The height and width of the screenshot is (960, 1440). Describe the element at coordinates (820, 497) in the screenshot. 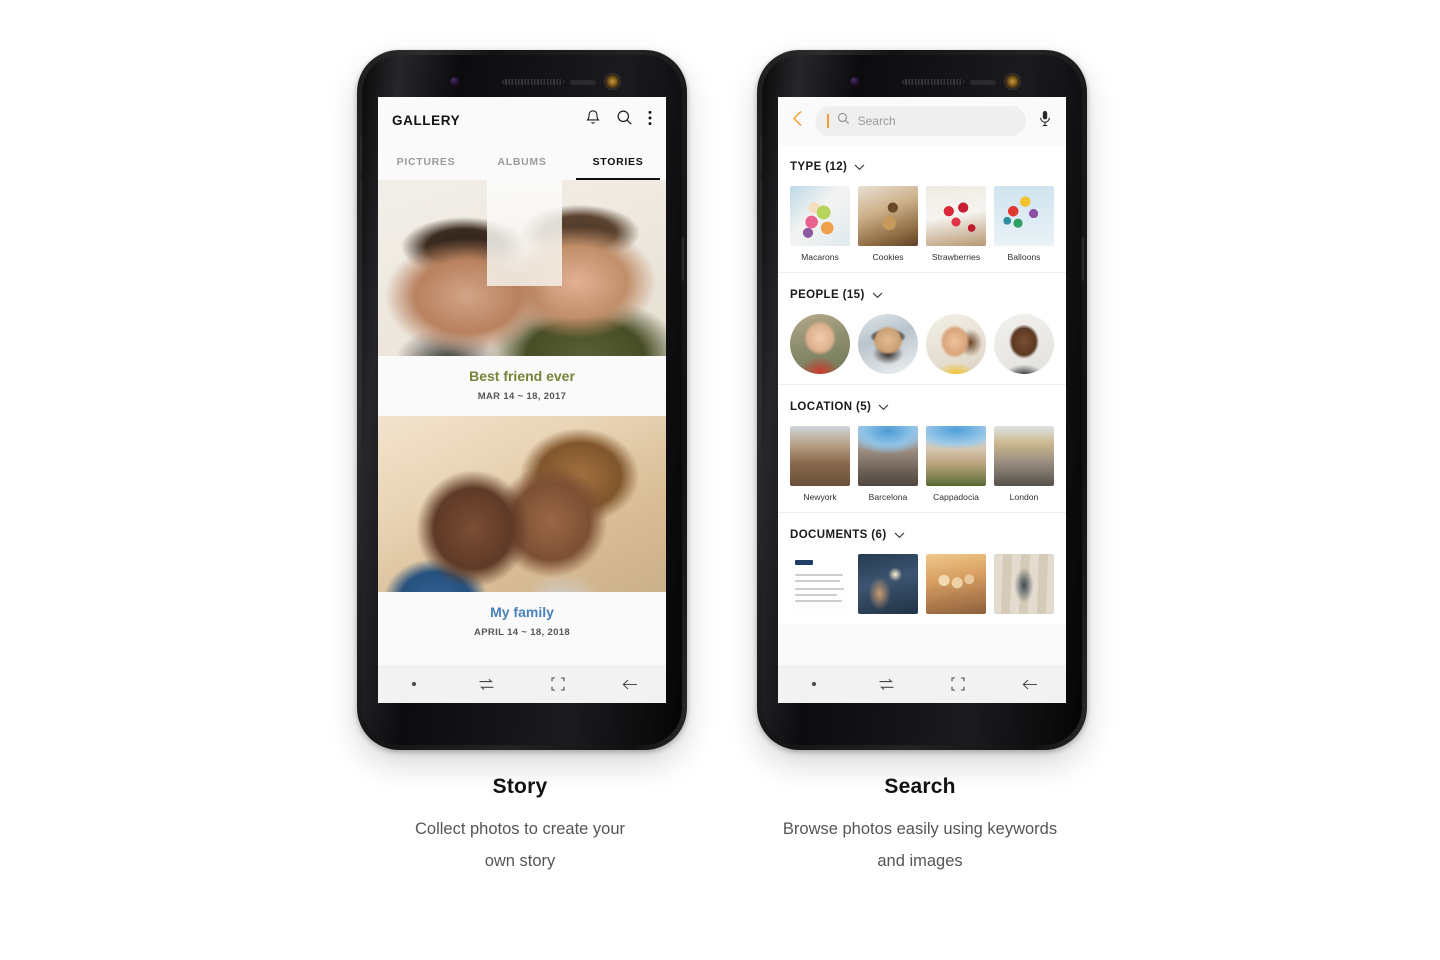

I see `item-label: Newyork` at that location.